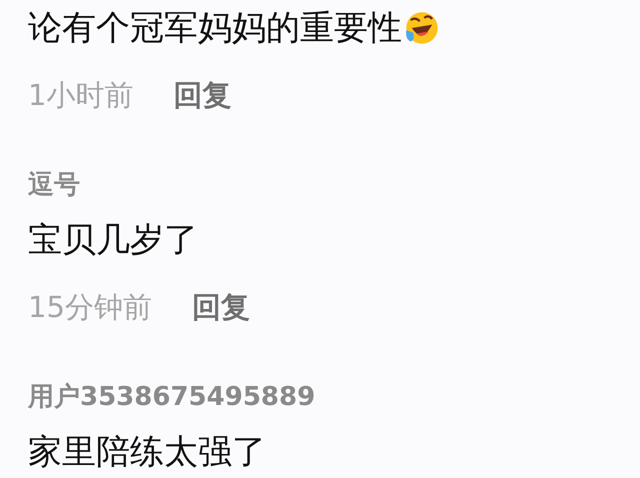  Describe the element at coordinates (81, 95) in the screenshot. I see `timestamp: 1小时前` at that location.